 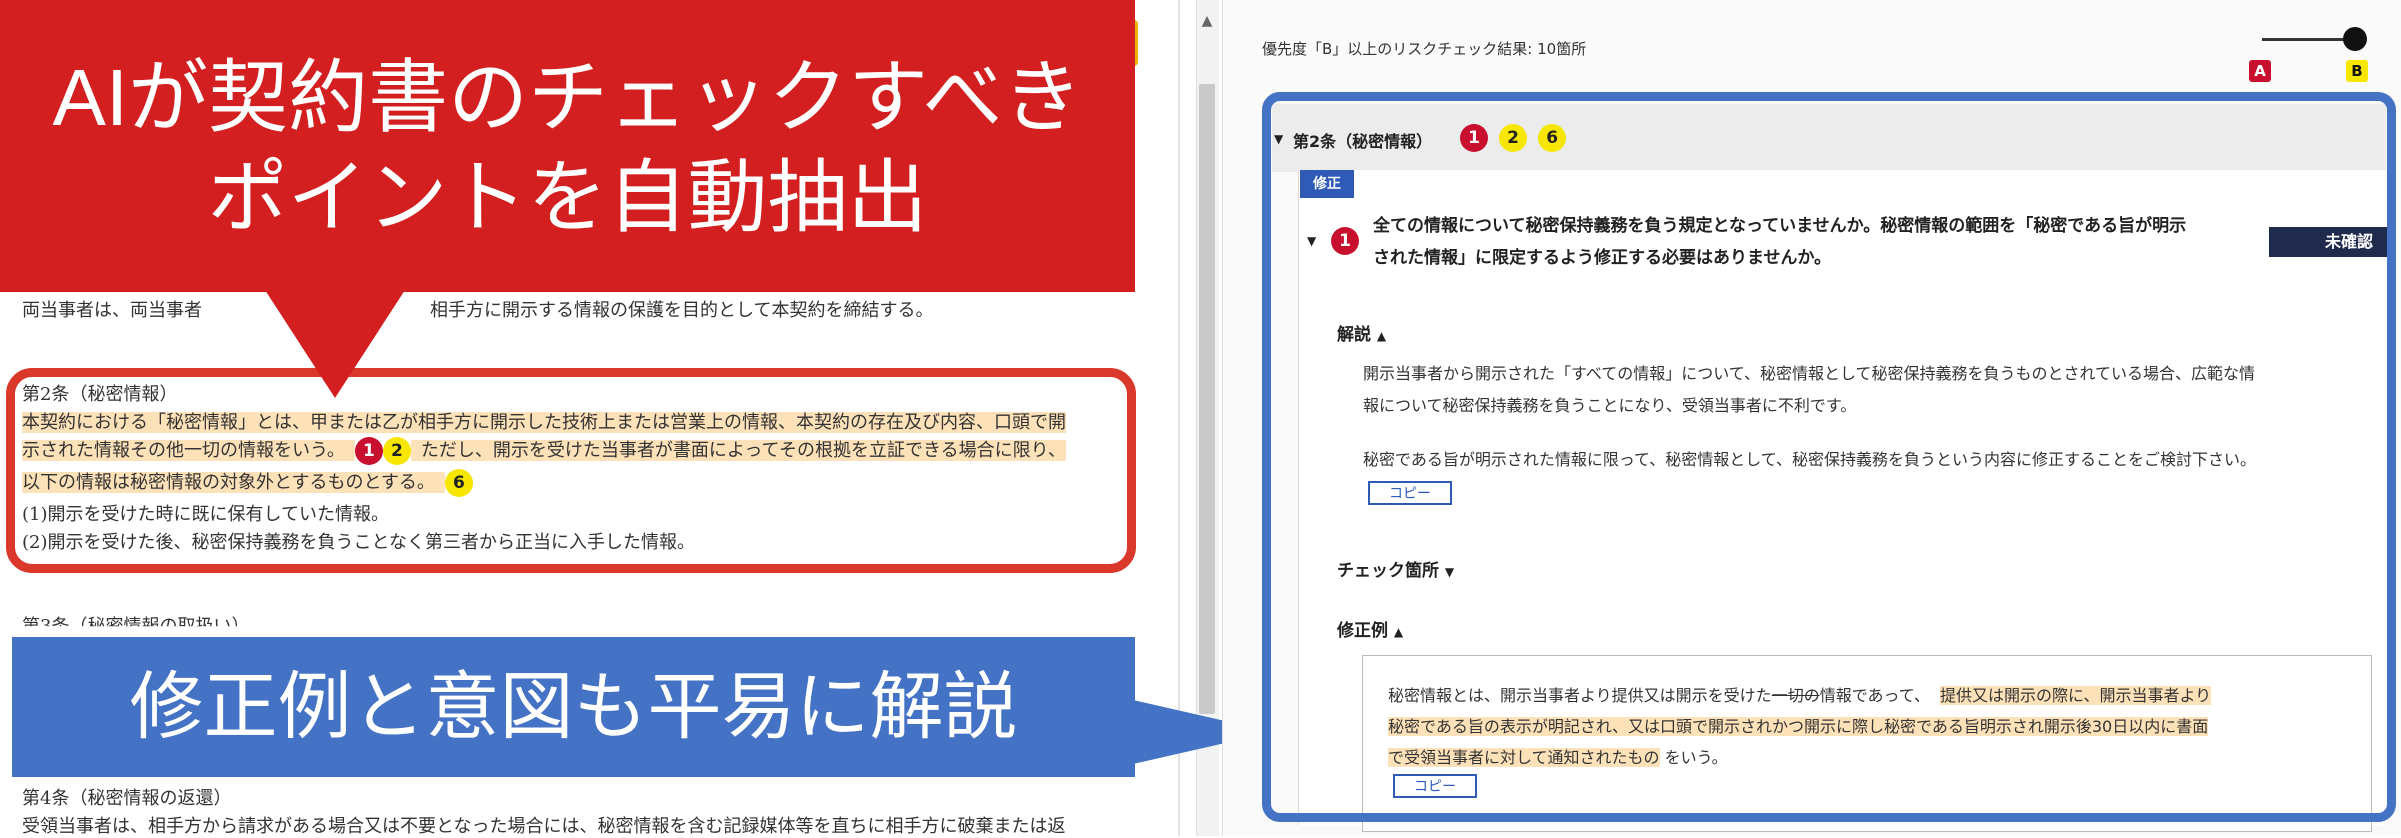 I want to click on intro-fragment-a: 両当事者は、両当事者, so click(x=112, y=310).